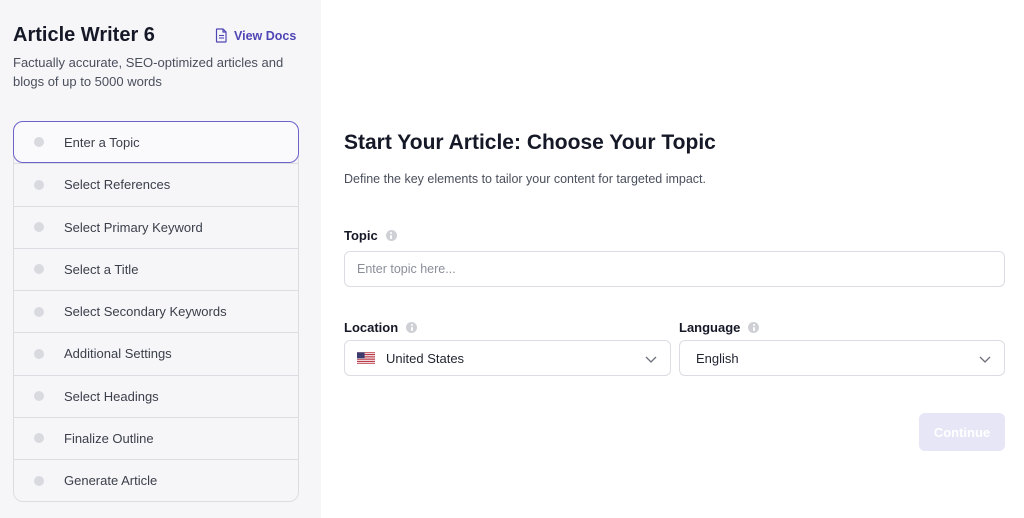  I want to click on view-docs-link: View Docs, so click(255, 35).